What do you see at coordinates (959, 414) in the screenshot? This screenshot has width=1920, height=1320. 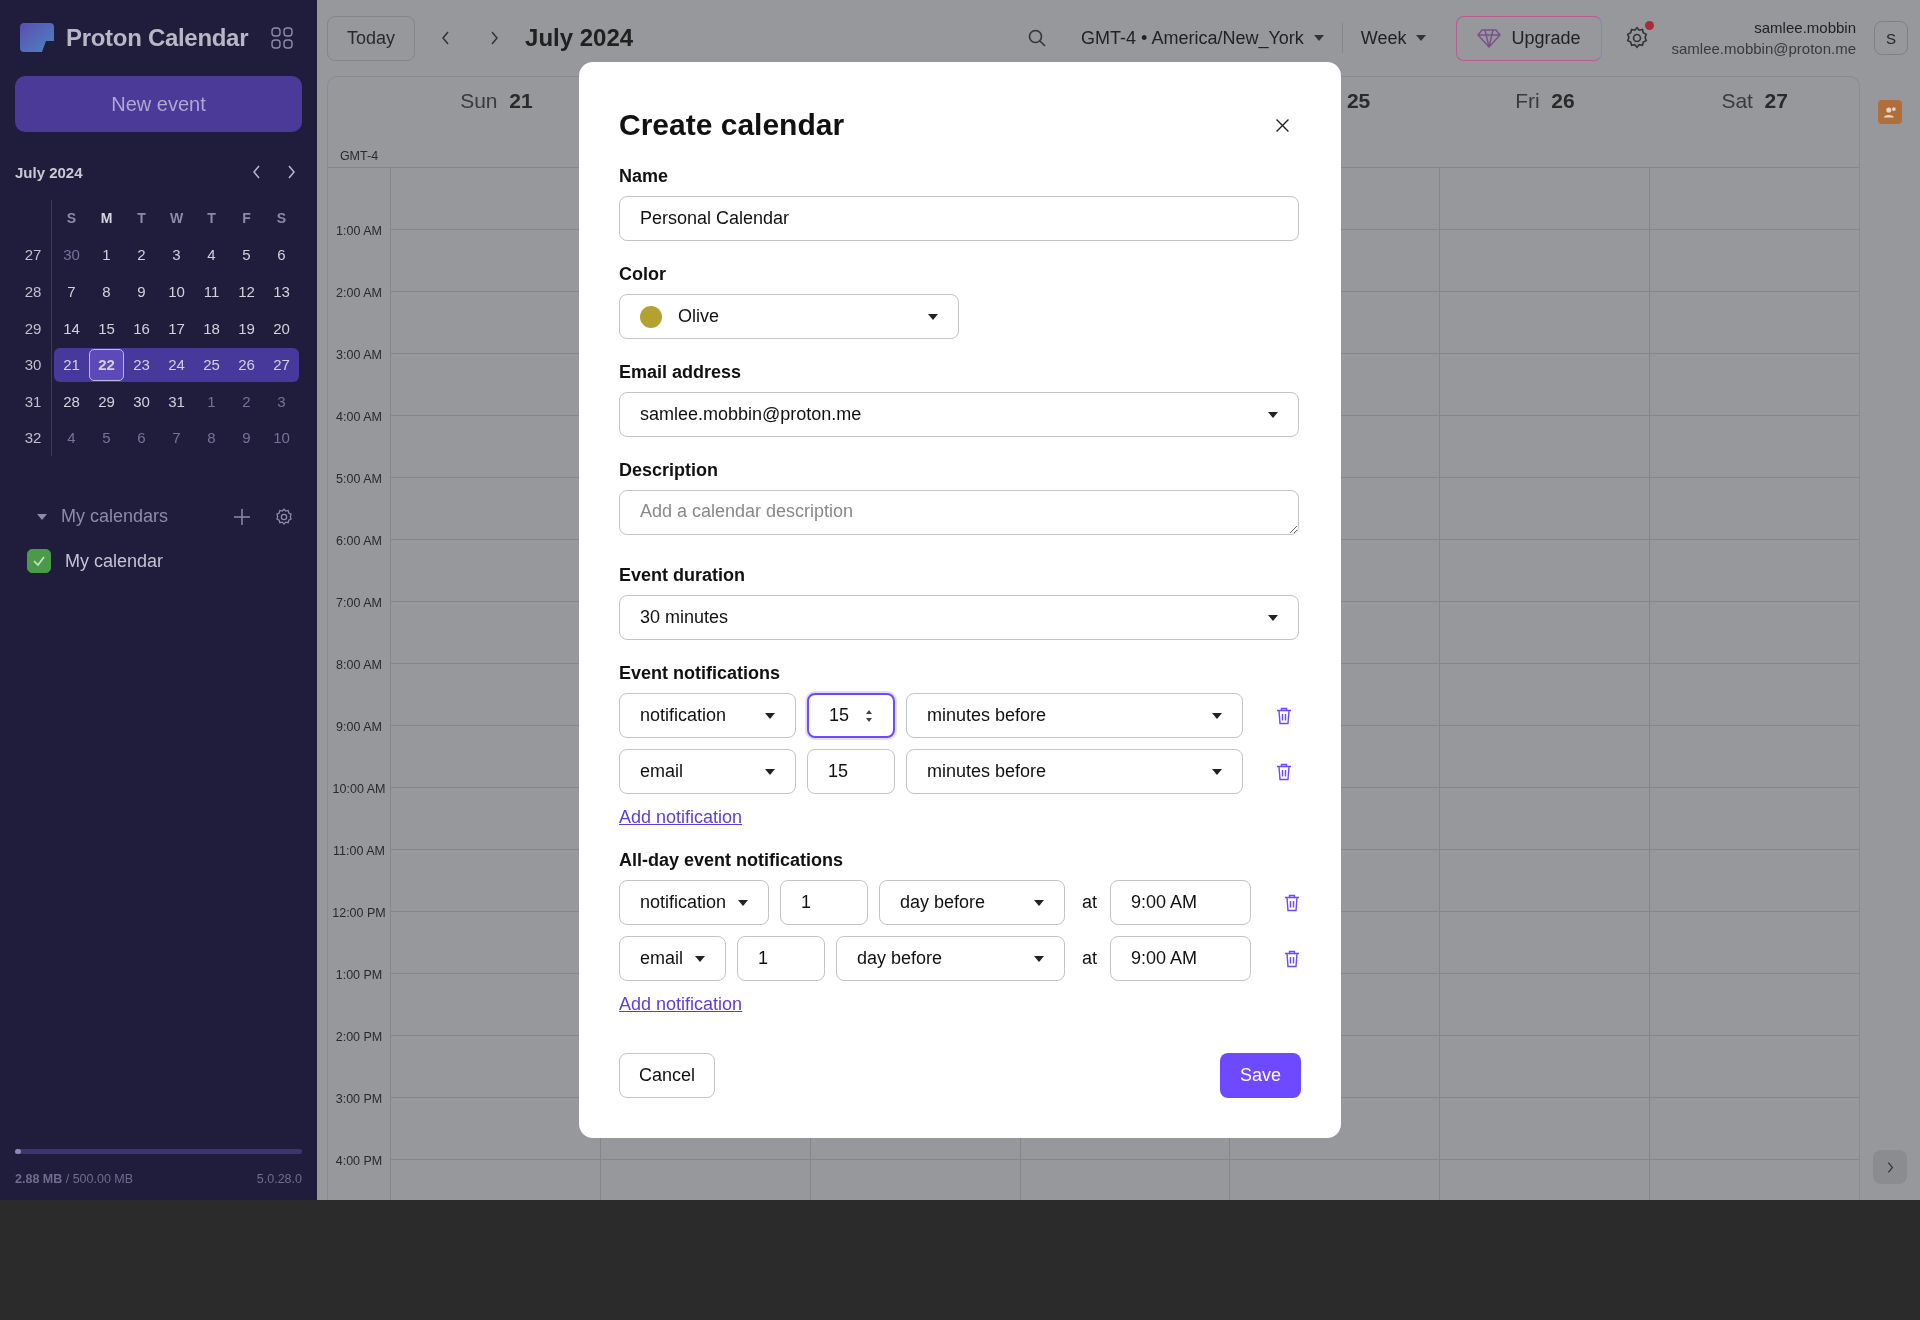 I see `address-dropdown: samlee.mobbin@proton.me` at bounding box center [959, 414].